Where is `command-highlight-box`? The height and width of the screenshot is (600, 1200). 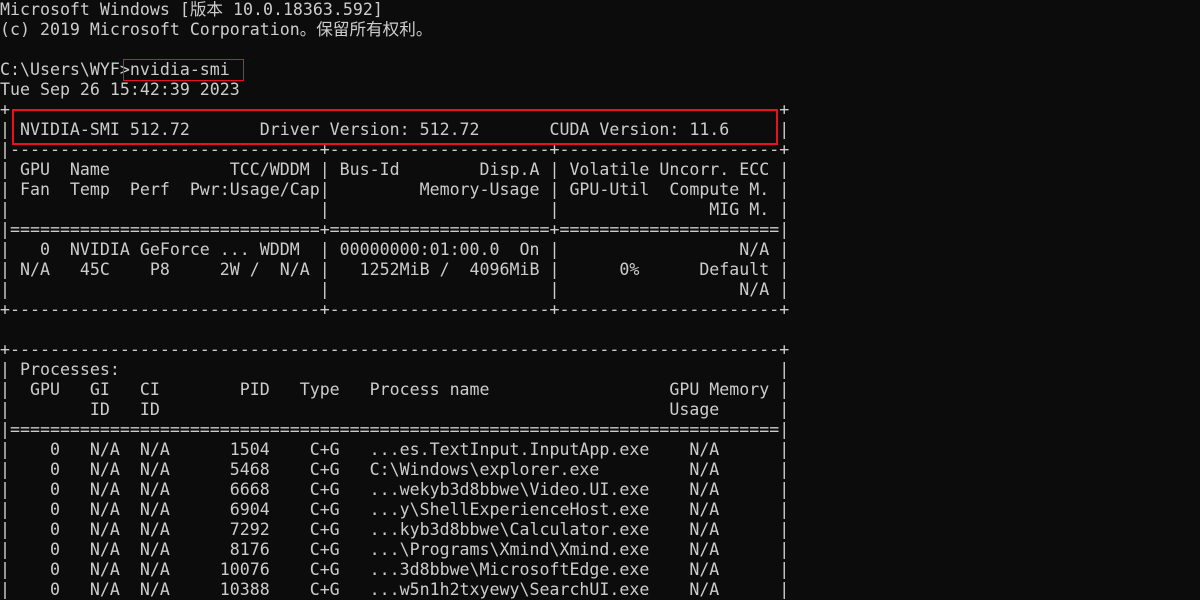
command-highlight-box is located at coordinates (183, 70).